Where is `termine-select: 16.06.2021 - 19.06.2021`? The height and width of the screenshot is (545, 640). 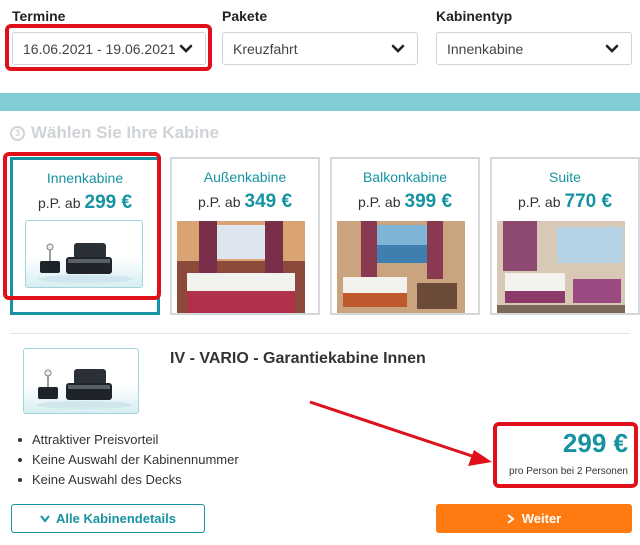
termine-select: 16.06.2021 - 19.06.2021 is located at coordinates (109, 48).